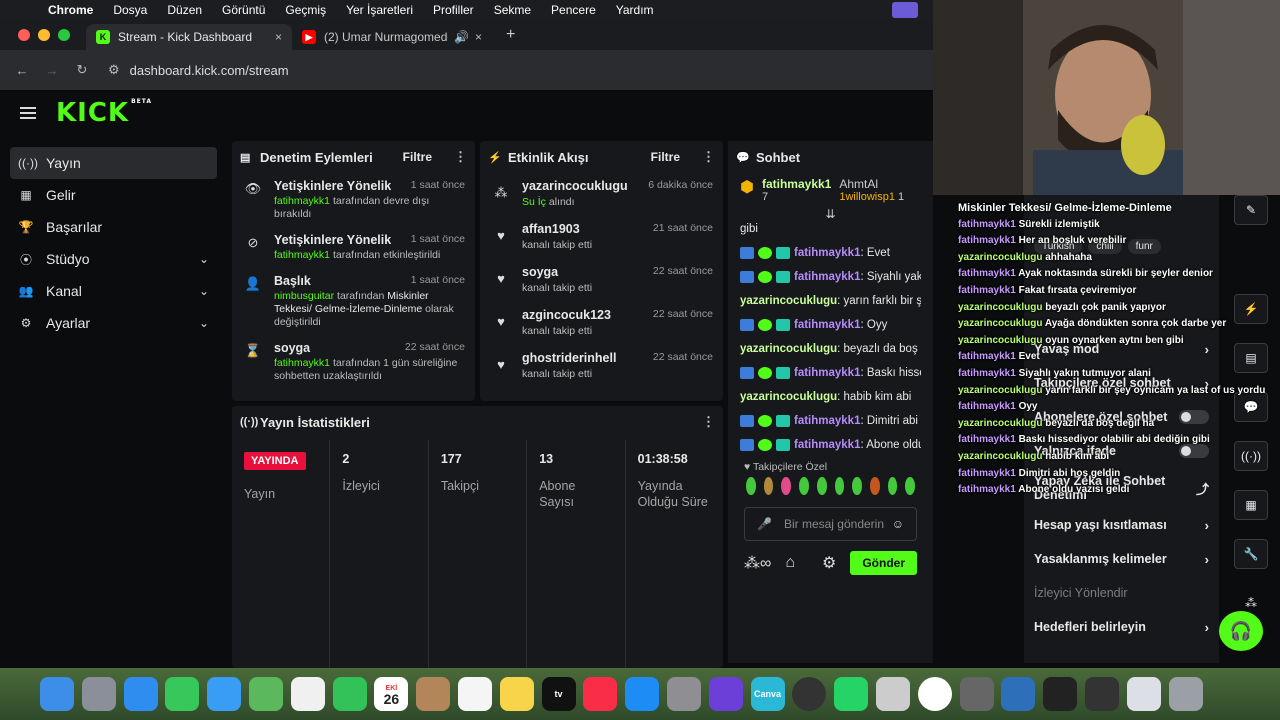 Image resolution: width=1280 pixels, height=720 pixels. What do you see at coordinates (871, 184) in the screenshot?
I see `chatter-name: AhmtAl` at bounding box center [871, 184].